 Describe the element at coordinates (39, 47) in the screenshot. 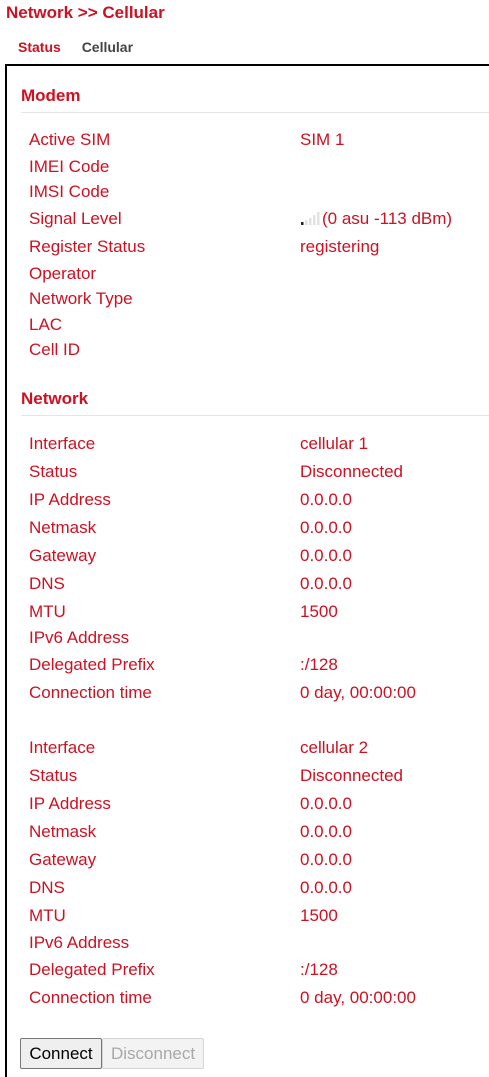

I see `tab-status: Status` at that location.